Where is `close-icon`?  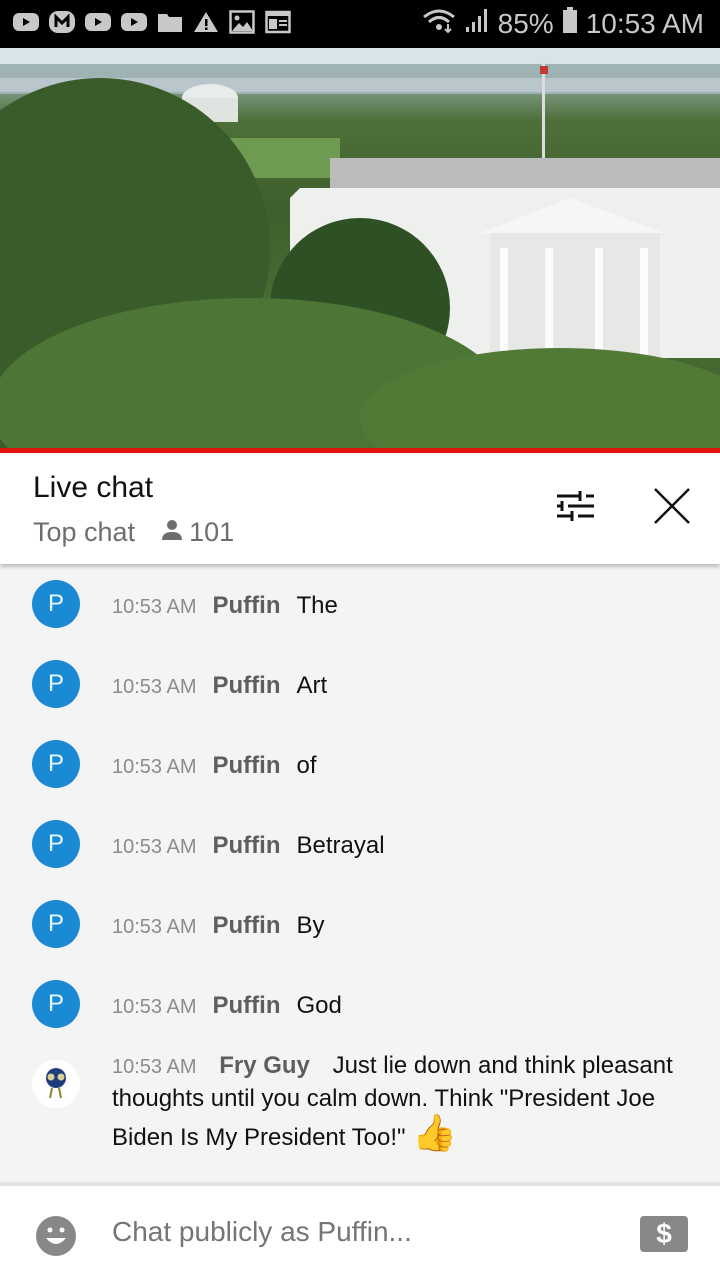
close-icon is located at coordinates (672, 508).